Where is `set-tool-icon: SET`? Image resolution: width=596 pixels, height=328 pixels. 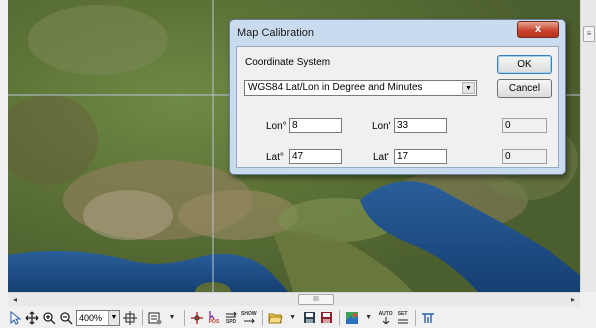 set-tool-icon: SET is located at coordinates (403, 318).